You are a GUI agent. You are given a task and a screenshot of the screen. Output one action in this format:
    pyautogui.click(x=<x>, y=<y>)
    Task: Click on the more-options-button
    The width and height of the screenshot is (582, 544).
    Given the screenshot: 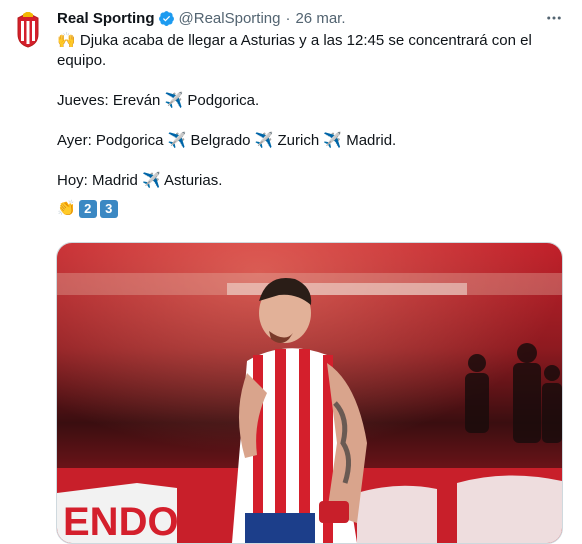 What is the action you would take?
    pyautogui.click(x=554, y=18)
    